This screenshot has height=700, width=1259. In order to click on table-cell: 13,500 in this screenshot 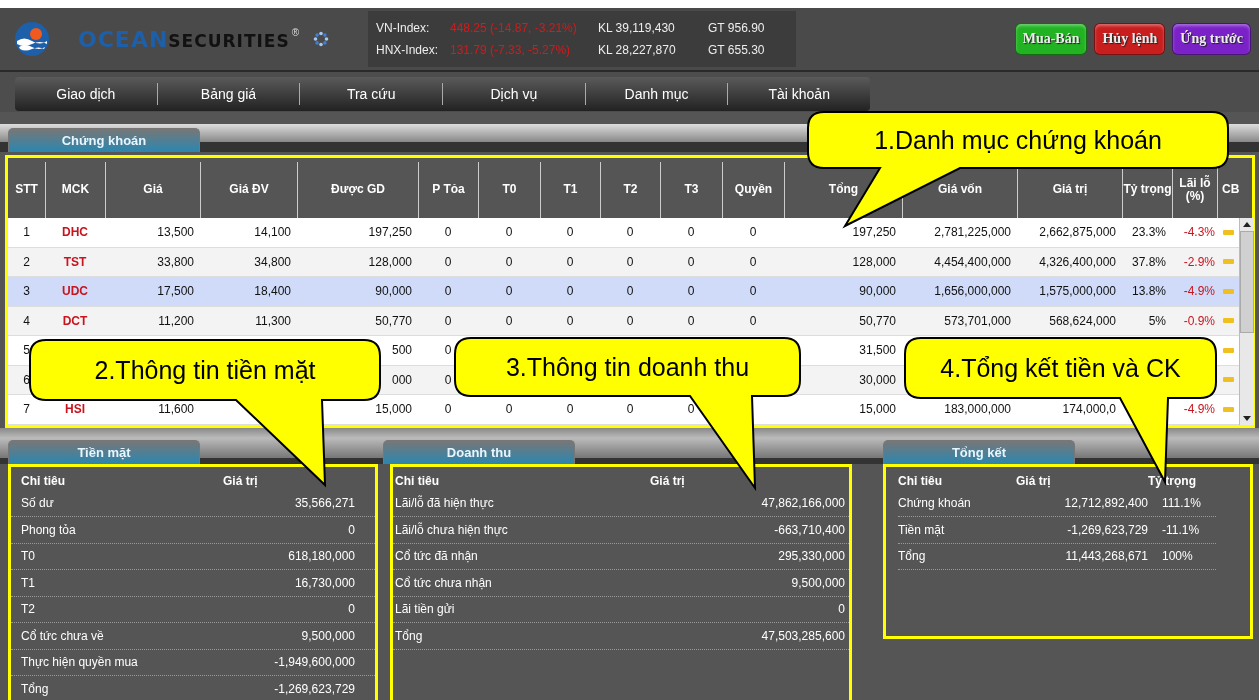, I will do `click(175, 232)`.